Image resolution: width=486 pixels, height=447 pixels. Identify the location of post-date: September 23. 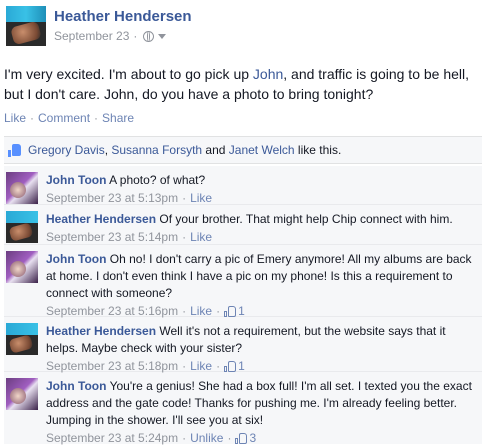
(91, 36).